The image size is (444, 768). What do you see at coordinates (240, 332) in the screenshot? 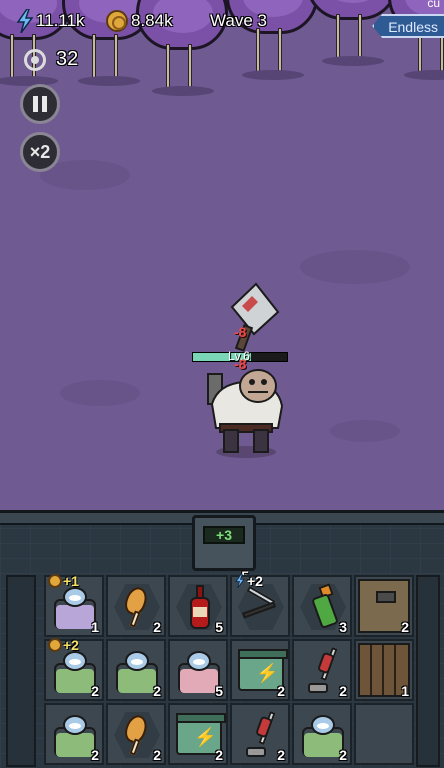
I see `damage-number: -8` at bounding box center [240, 332].